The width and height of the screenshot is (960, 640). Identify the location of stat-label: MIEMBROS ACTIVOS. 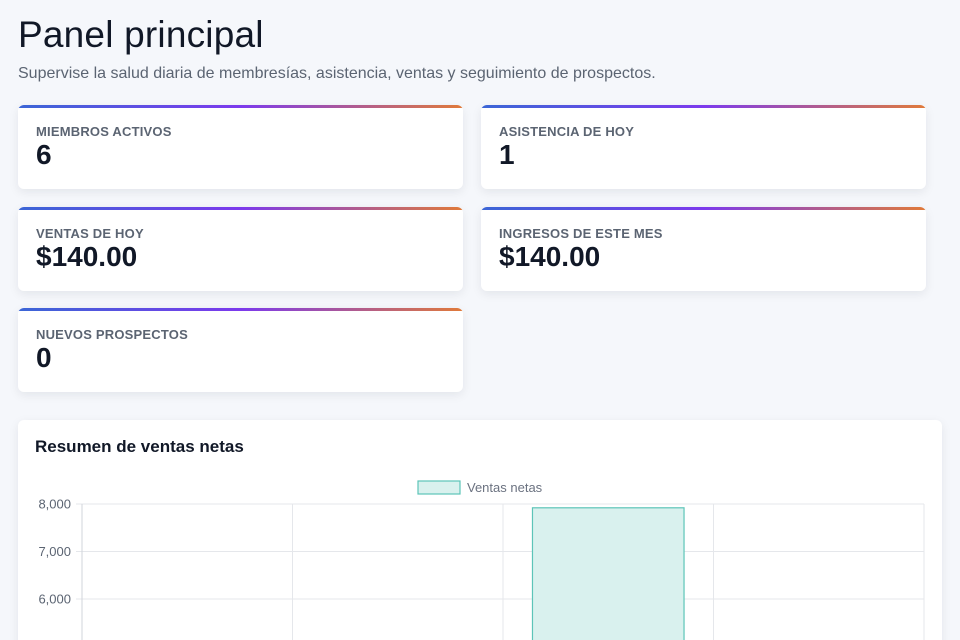
(104, 131).